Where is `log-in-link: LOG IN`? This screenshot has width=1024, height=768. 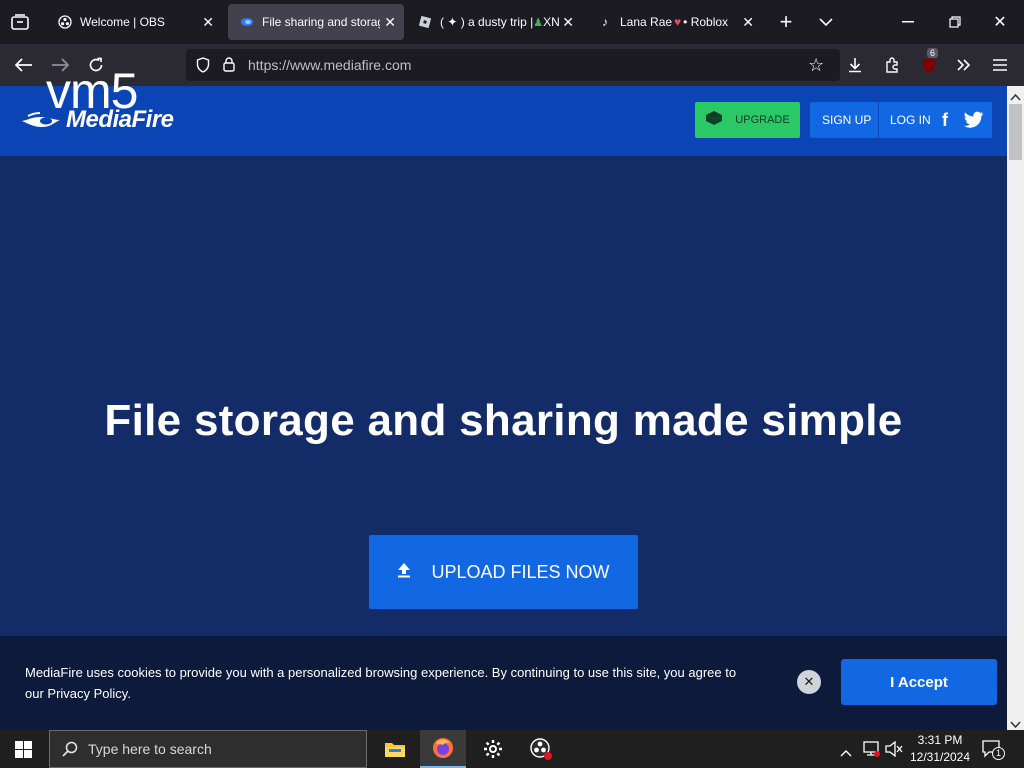 log-in-link: LOG IN is located at coordinates (910, 120).